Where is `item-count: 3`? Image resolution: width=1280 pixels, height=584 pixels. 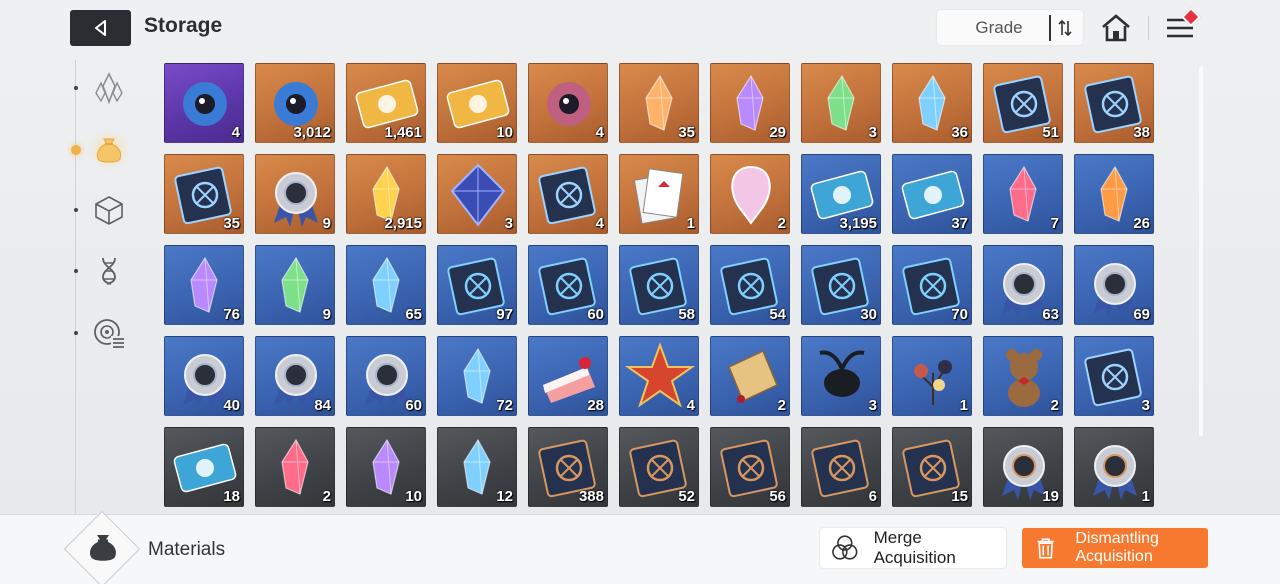
item-count: 3 is located at coordinates (872, 132).